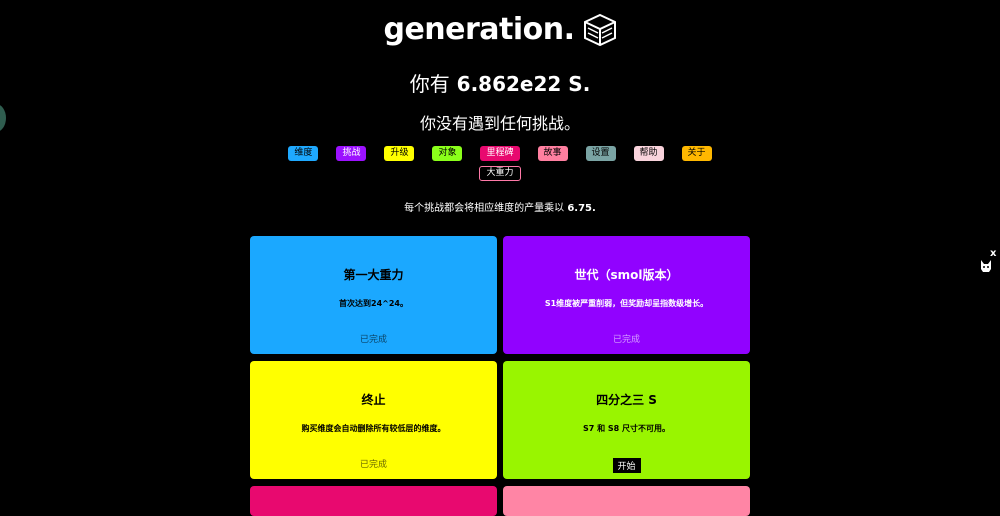 The width and height of the screenshot is (1000, 516). I want to click on info-value: 6.75., so click(581, 208).